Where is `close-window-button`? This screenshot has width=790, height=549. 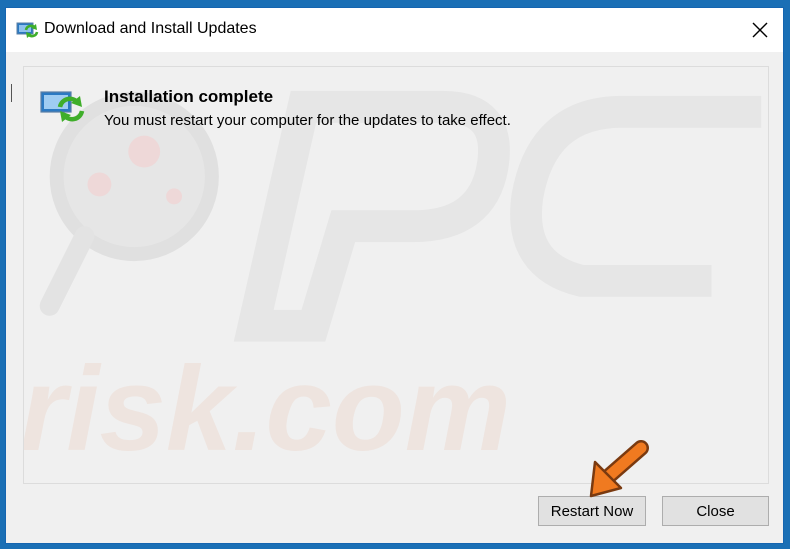 close-window-button is located at coordinates (760, 30).